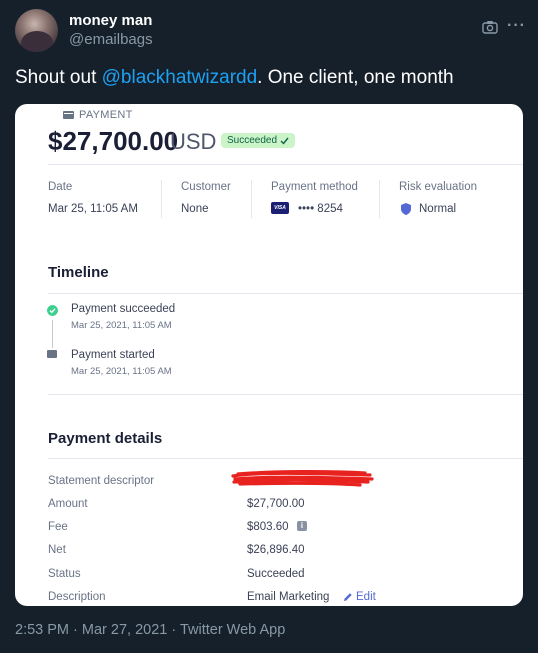 The image size is (538, 653). What do you see at coordinates (52, 354) in the screenshot?
I see `payment-started-icon` at bounding box center [52, 354].